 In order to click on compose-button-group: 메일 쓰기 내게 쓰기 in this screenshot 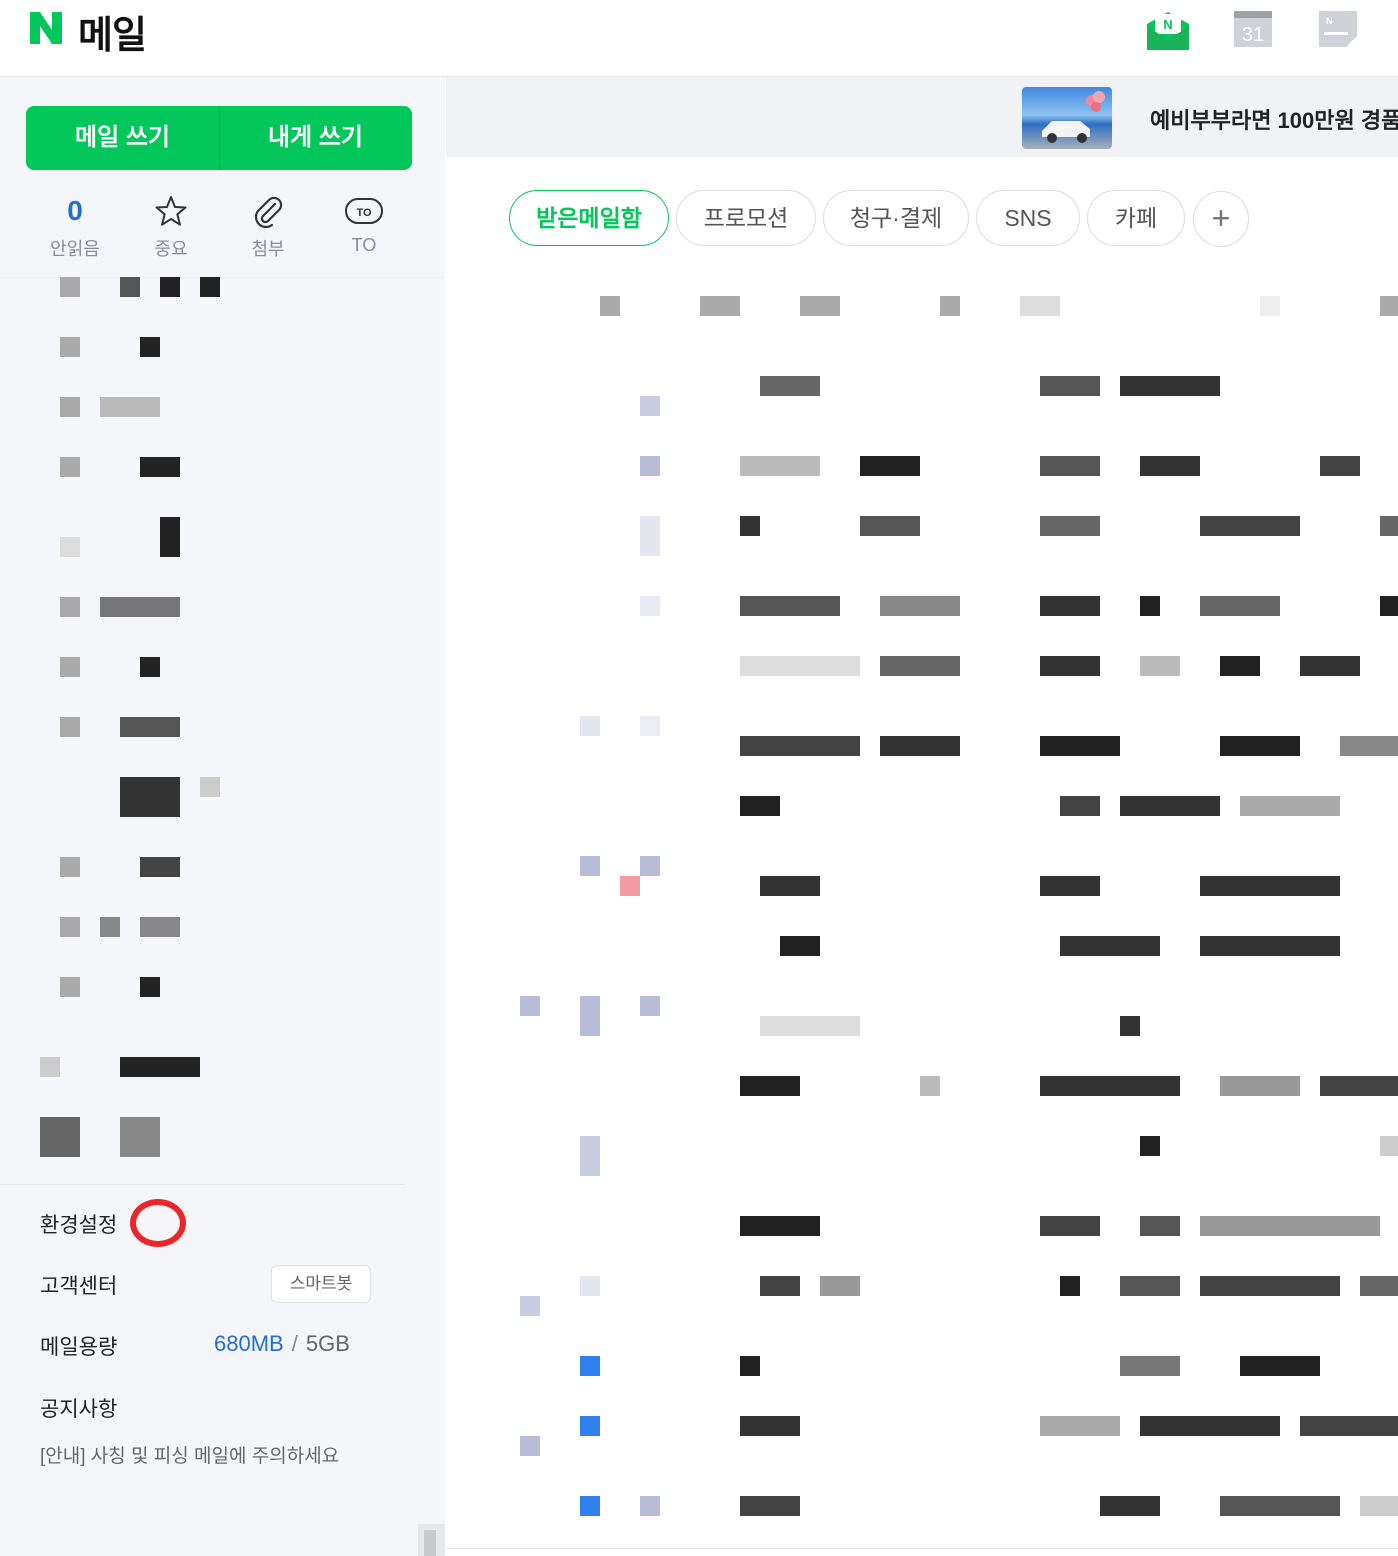, I will do `click(219, 138)`.